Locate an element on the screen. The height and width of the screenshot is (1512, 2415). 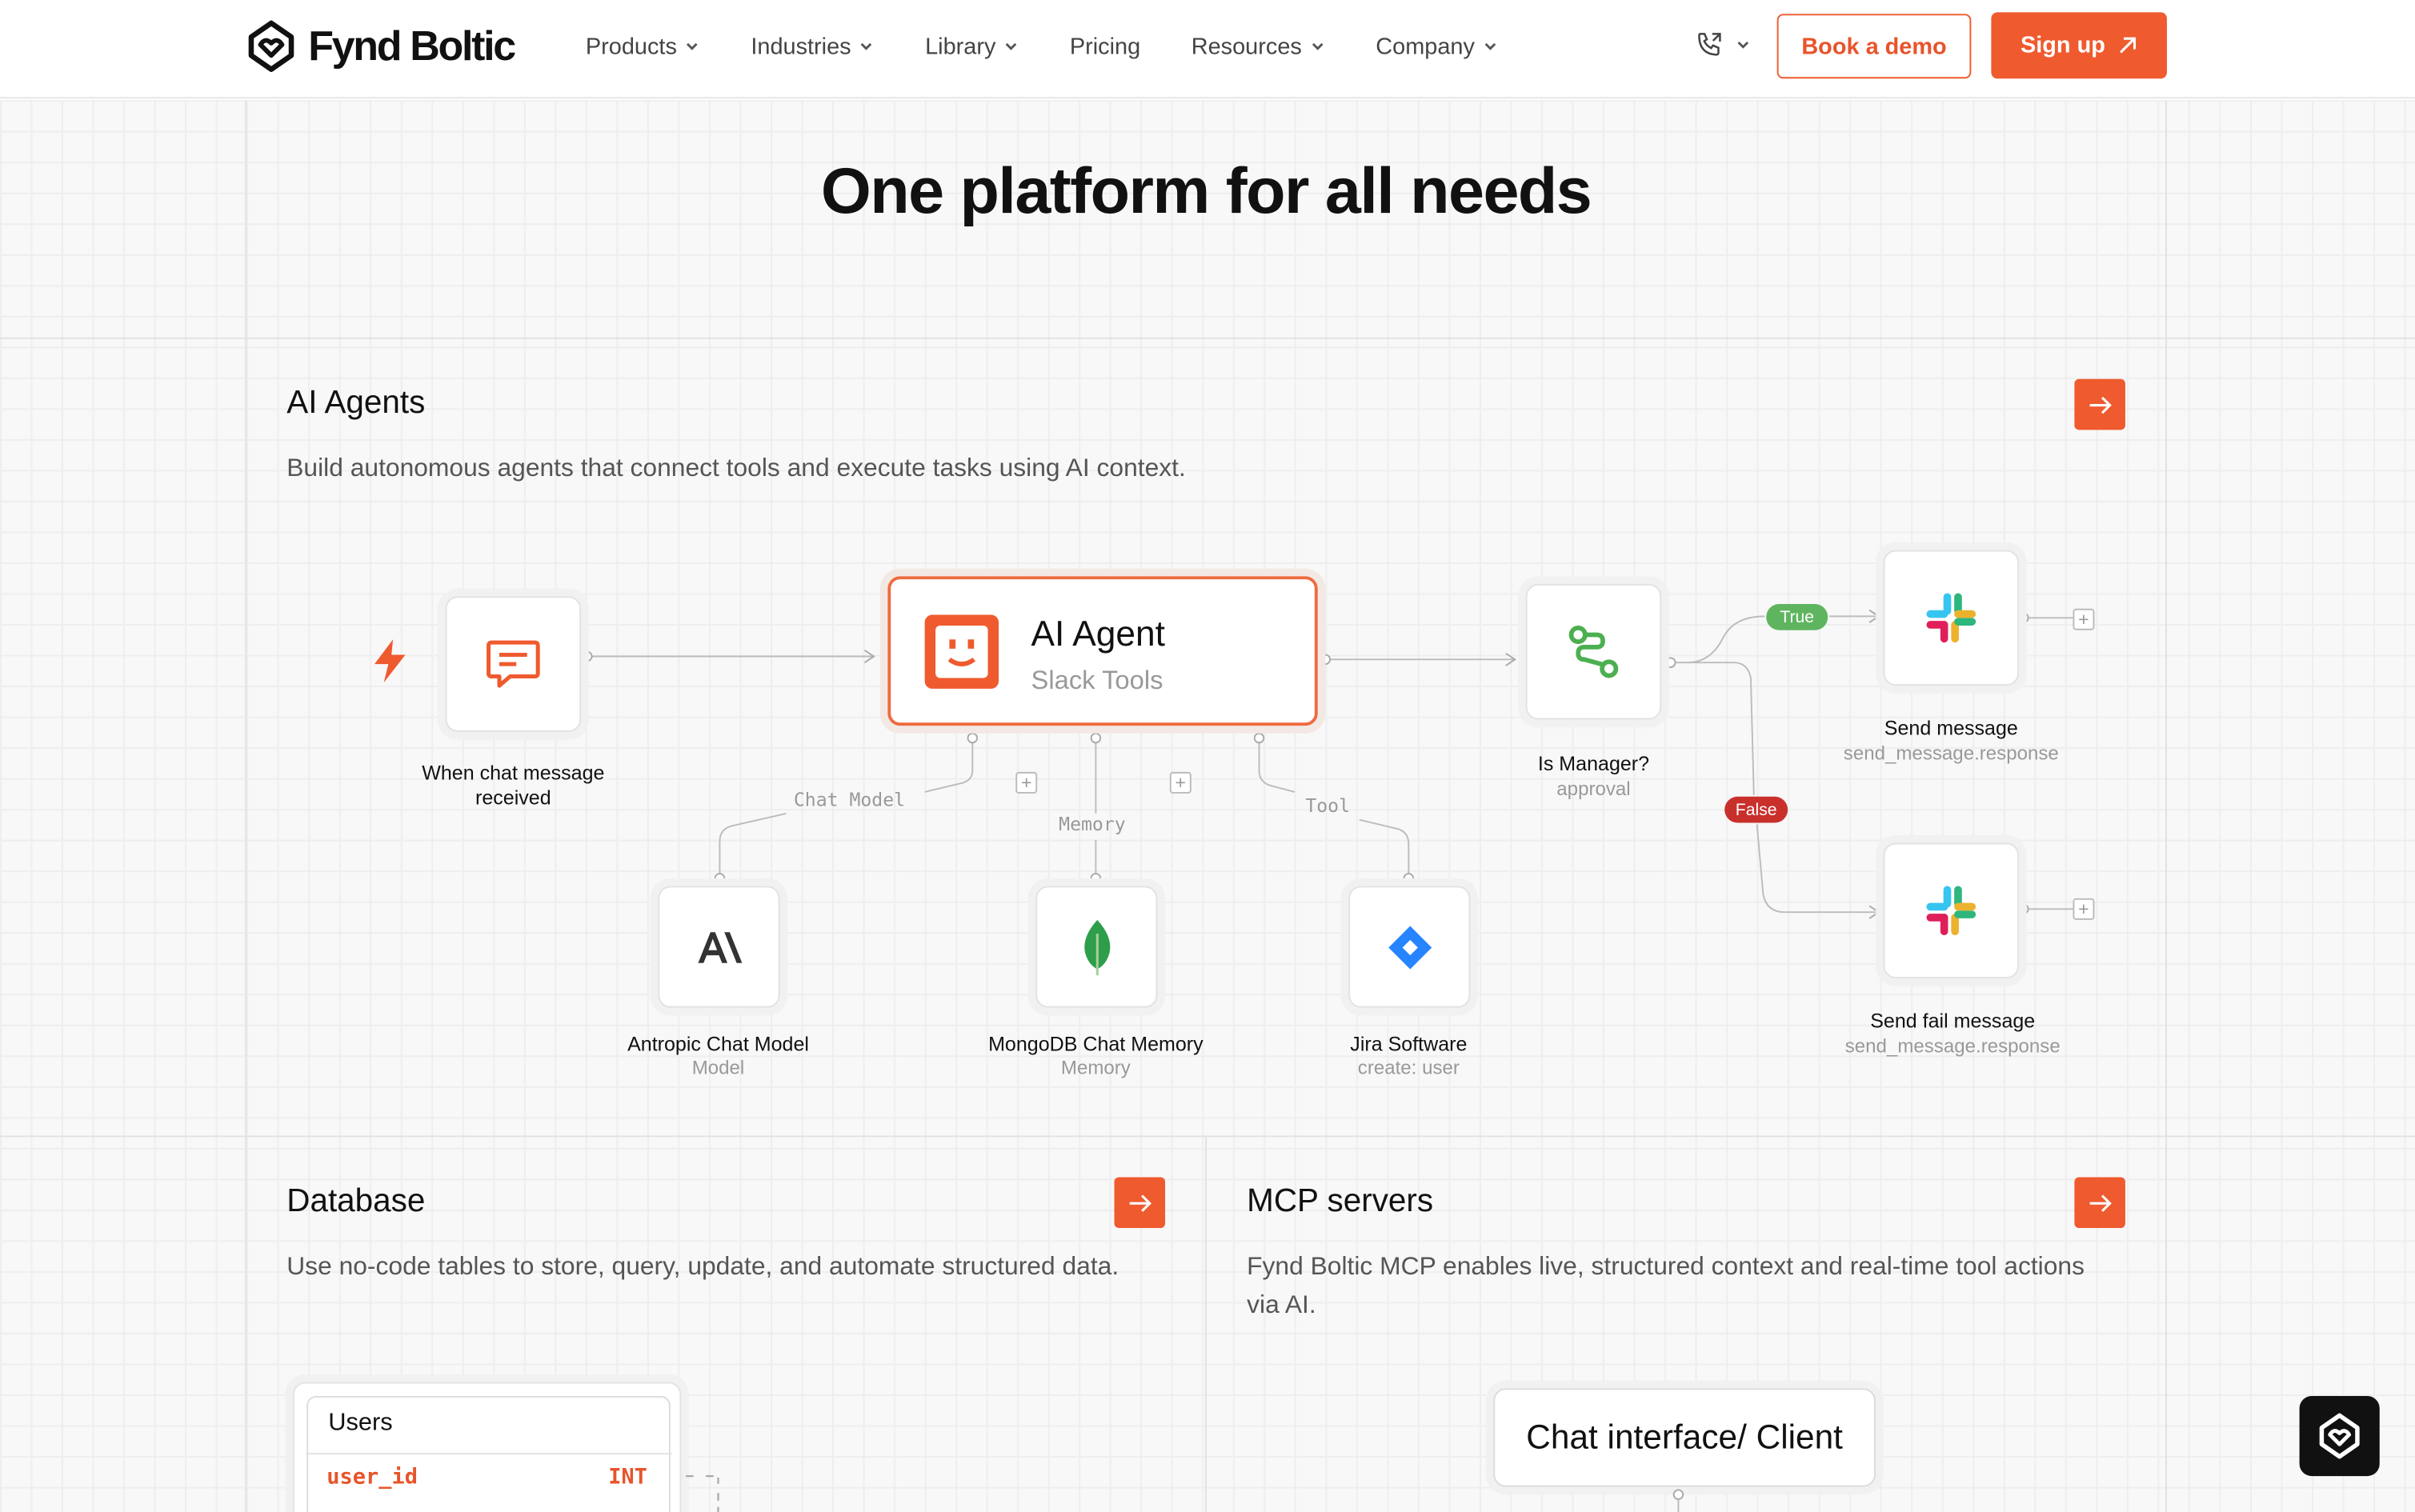
mcp-arrow-button is located at coordinates (2099, 1203).